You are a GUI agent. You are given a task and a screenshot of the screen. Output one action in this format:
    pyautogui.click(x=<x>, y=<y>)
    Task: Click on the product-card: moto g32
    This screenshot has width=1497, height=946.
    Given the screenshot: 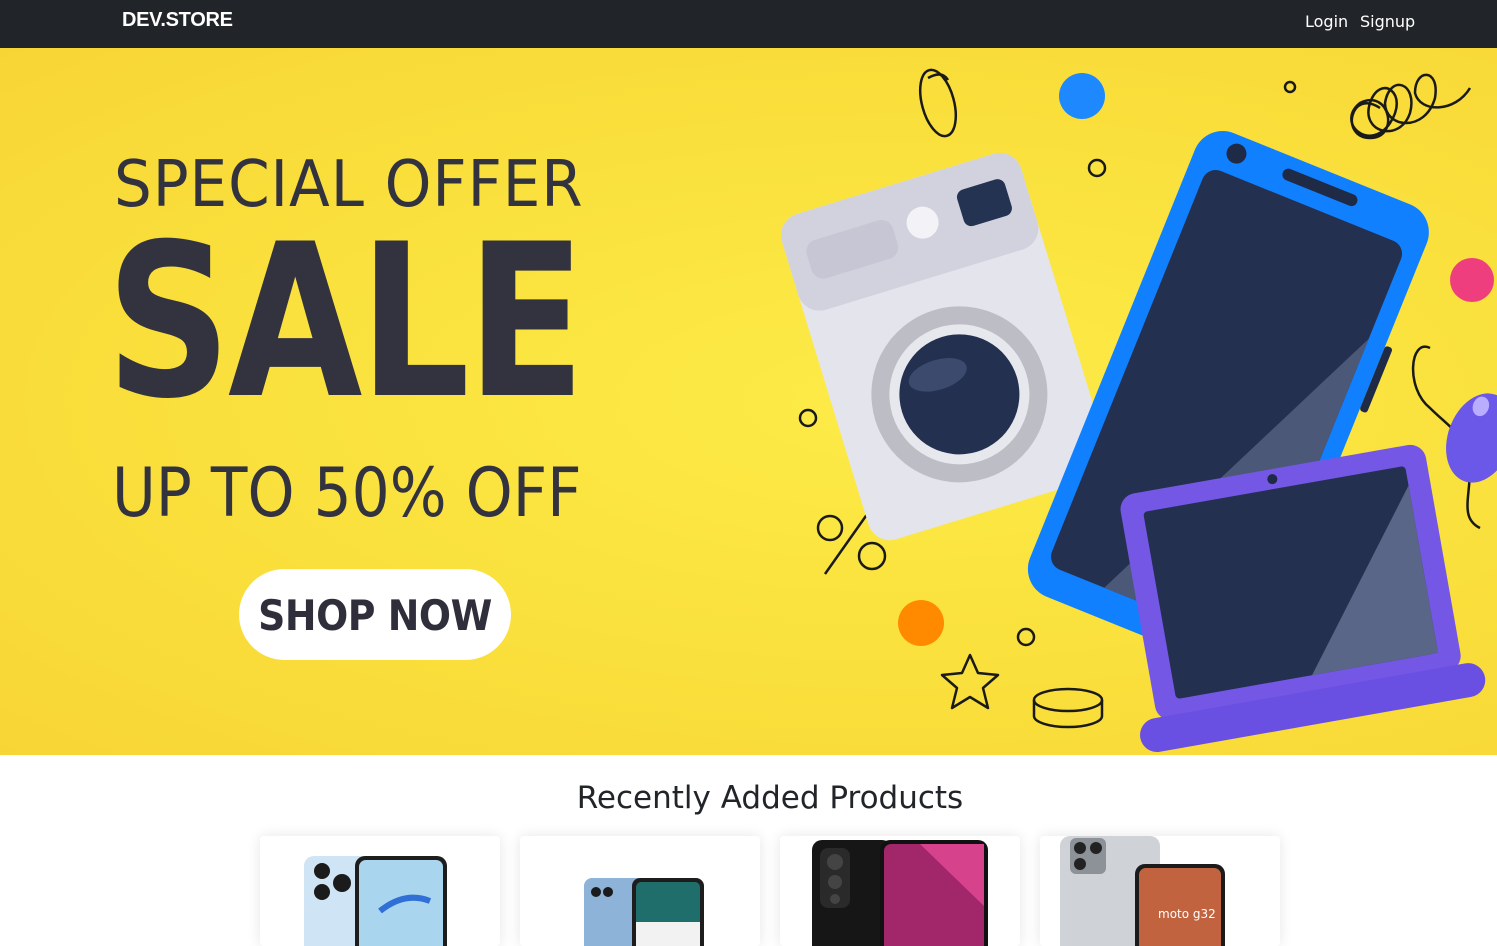 What is the action you would take?
    pyautogui.click(x=1160, y=891)
    